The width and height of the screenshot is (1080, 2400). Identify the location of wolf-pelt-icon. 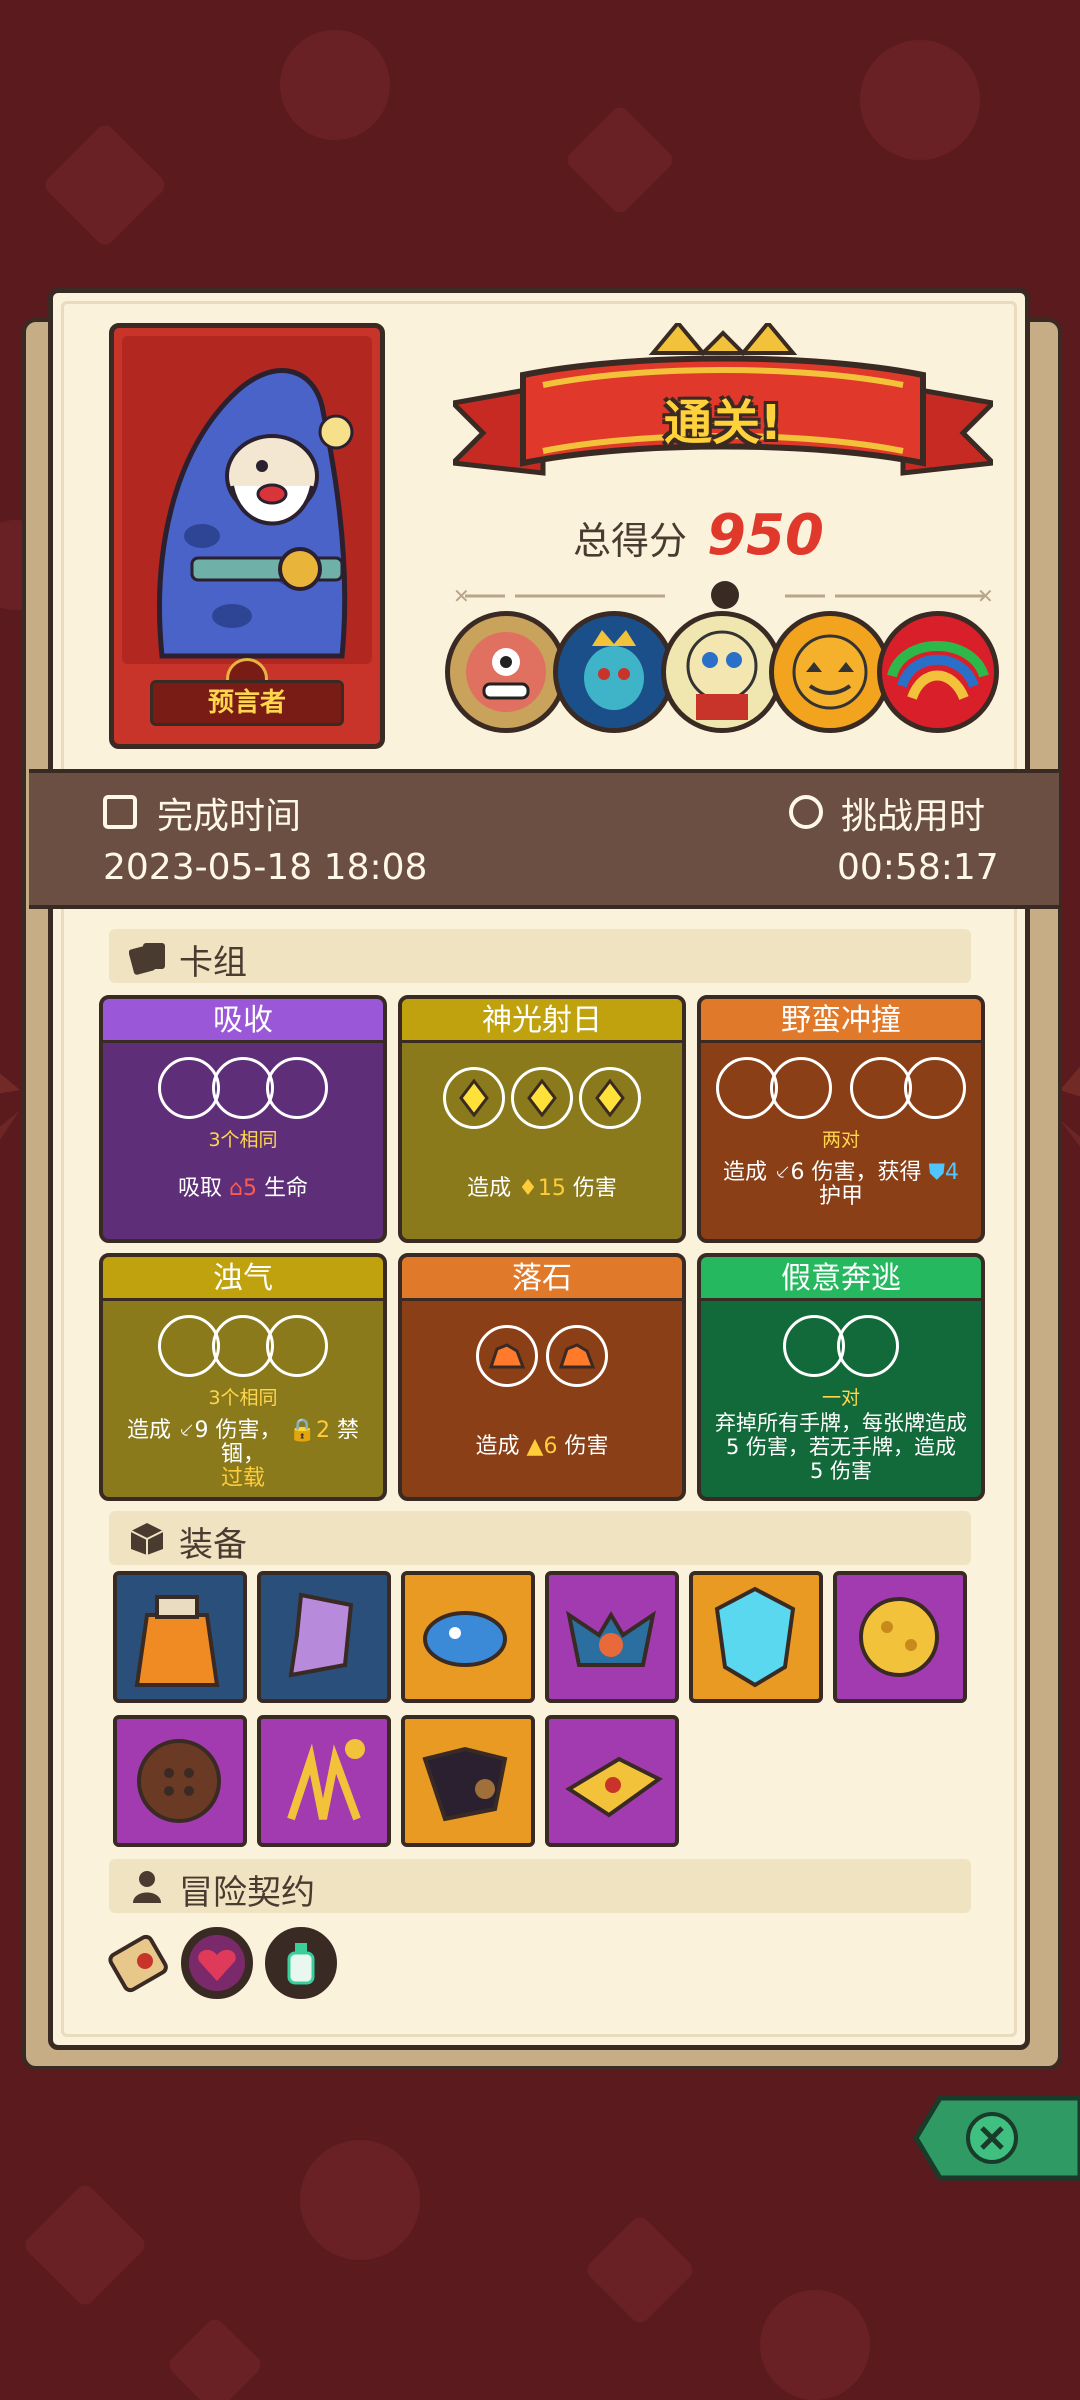
(468, 1781).